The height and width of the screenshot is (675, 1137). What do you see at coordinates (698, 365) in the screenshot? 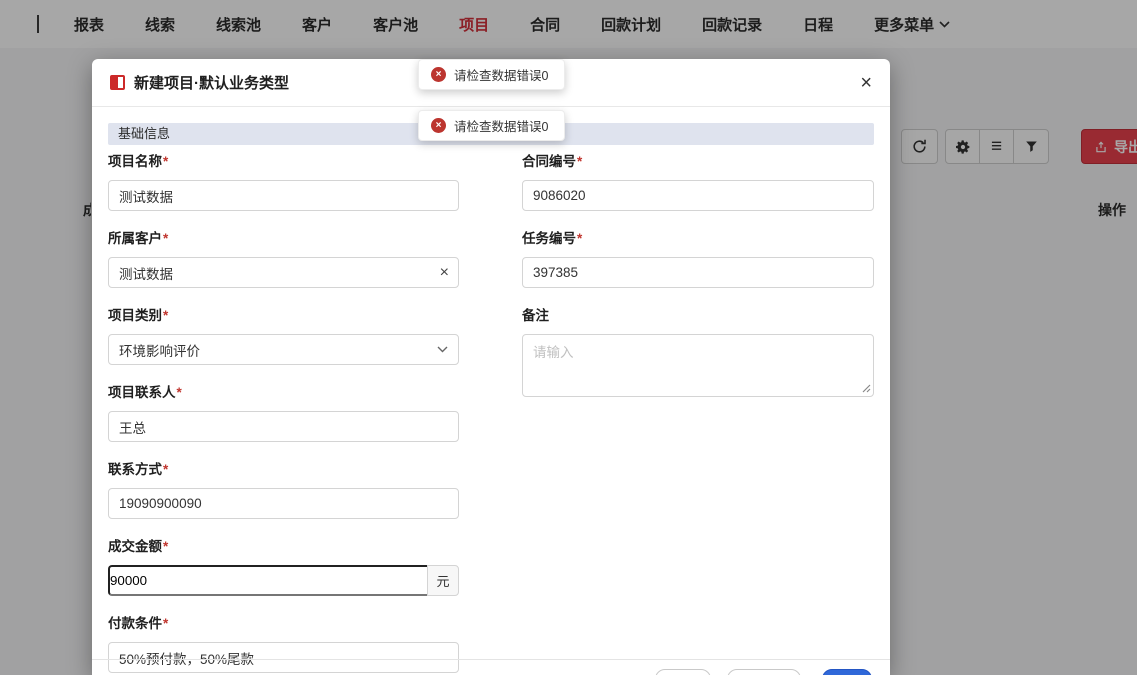
I see `remarks-textarea` at bounding box center [698, 365].